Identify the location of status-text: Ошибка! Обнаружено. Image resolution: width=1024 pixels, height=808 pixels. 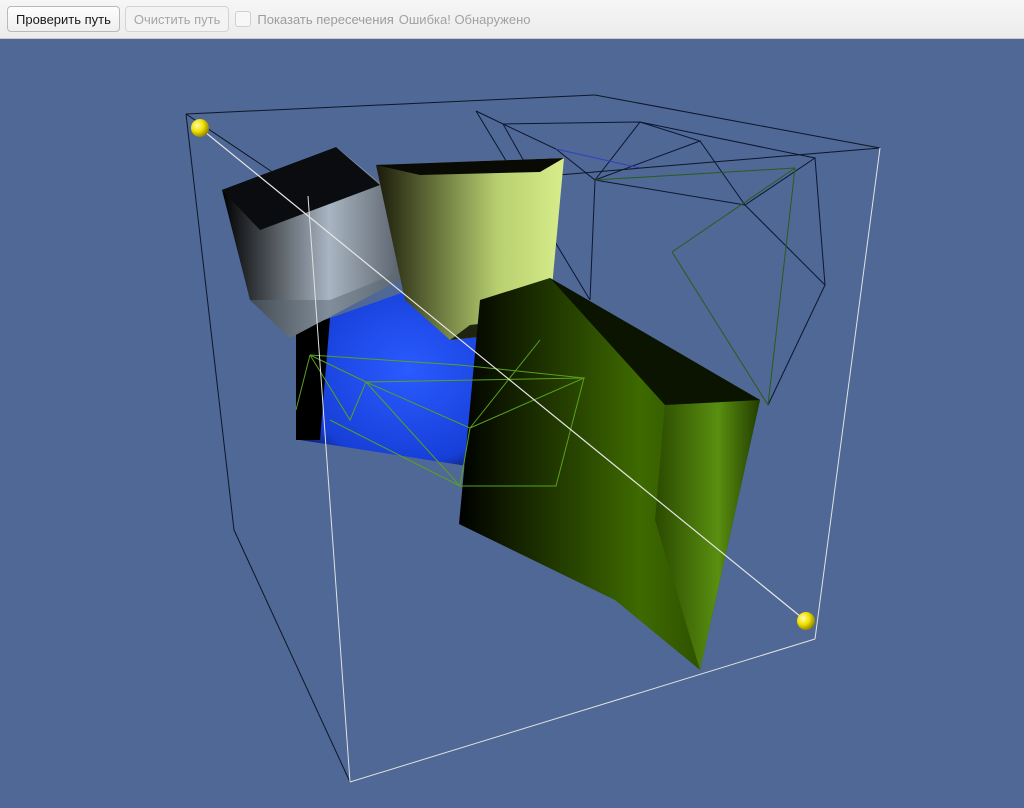
(464, 19).